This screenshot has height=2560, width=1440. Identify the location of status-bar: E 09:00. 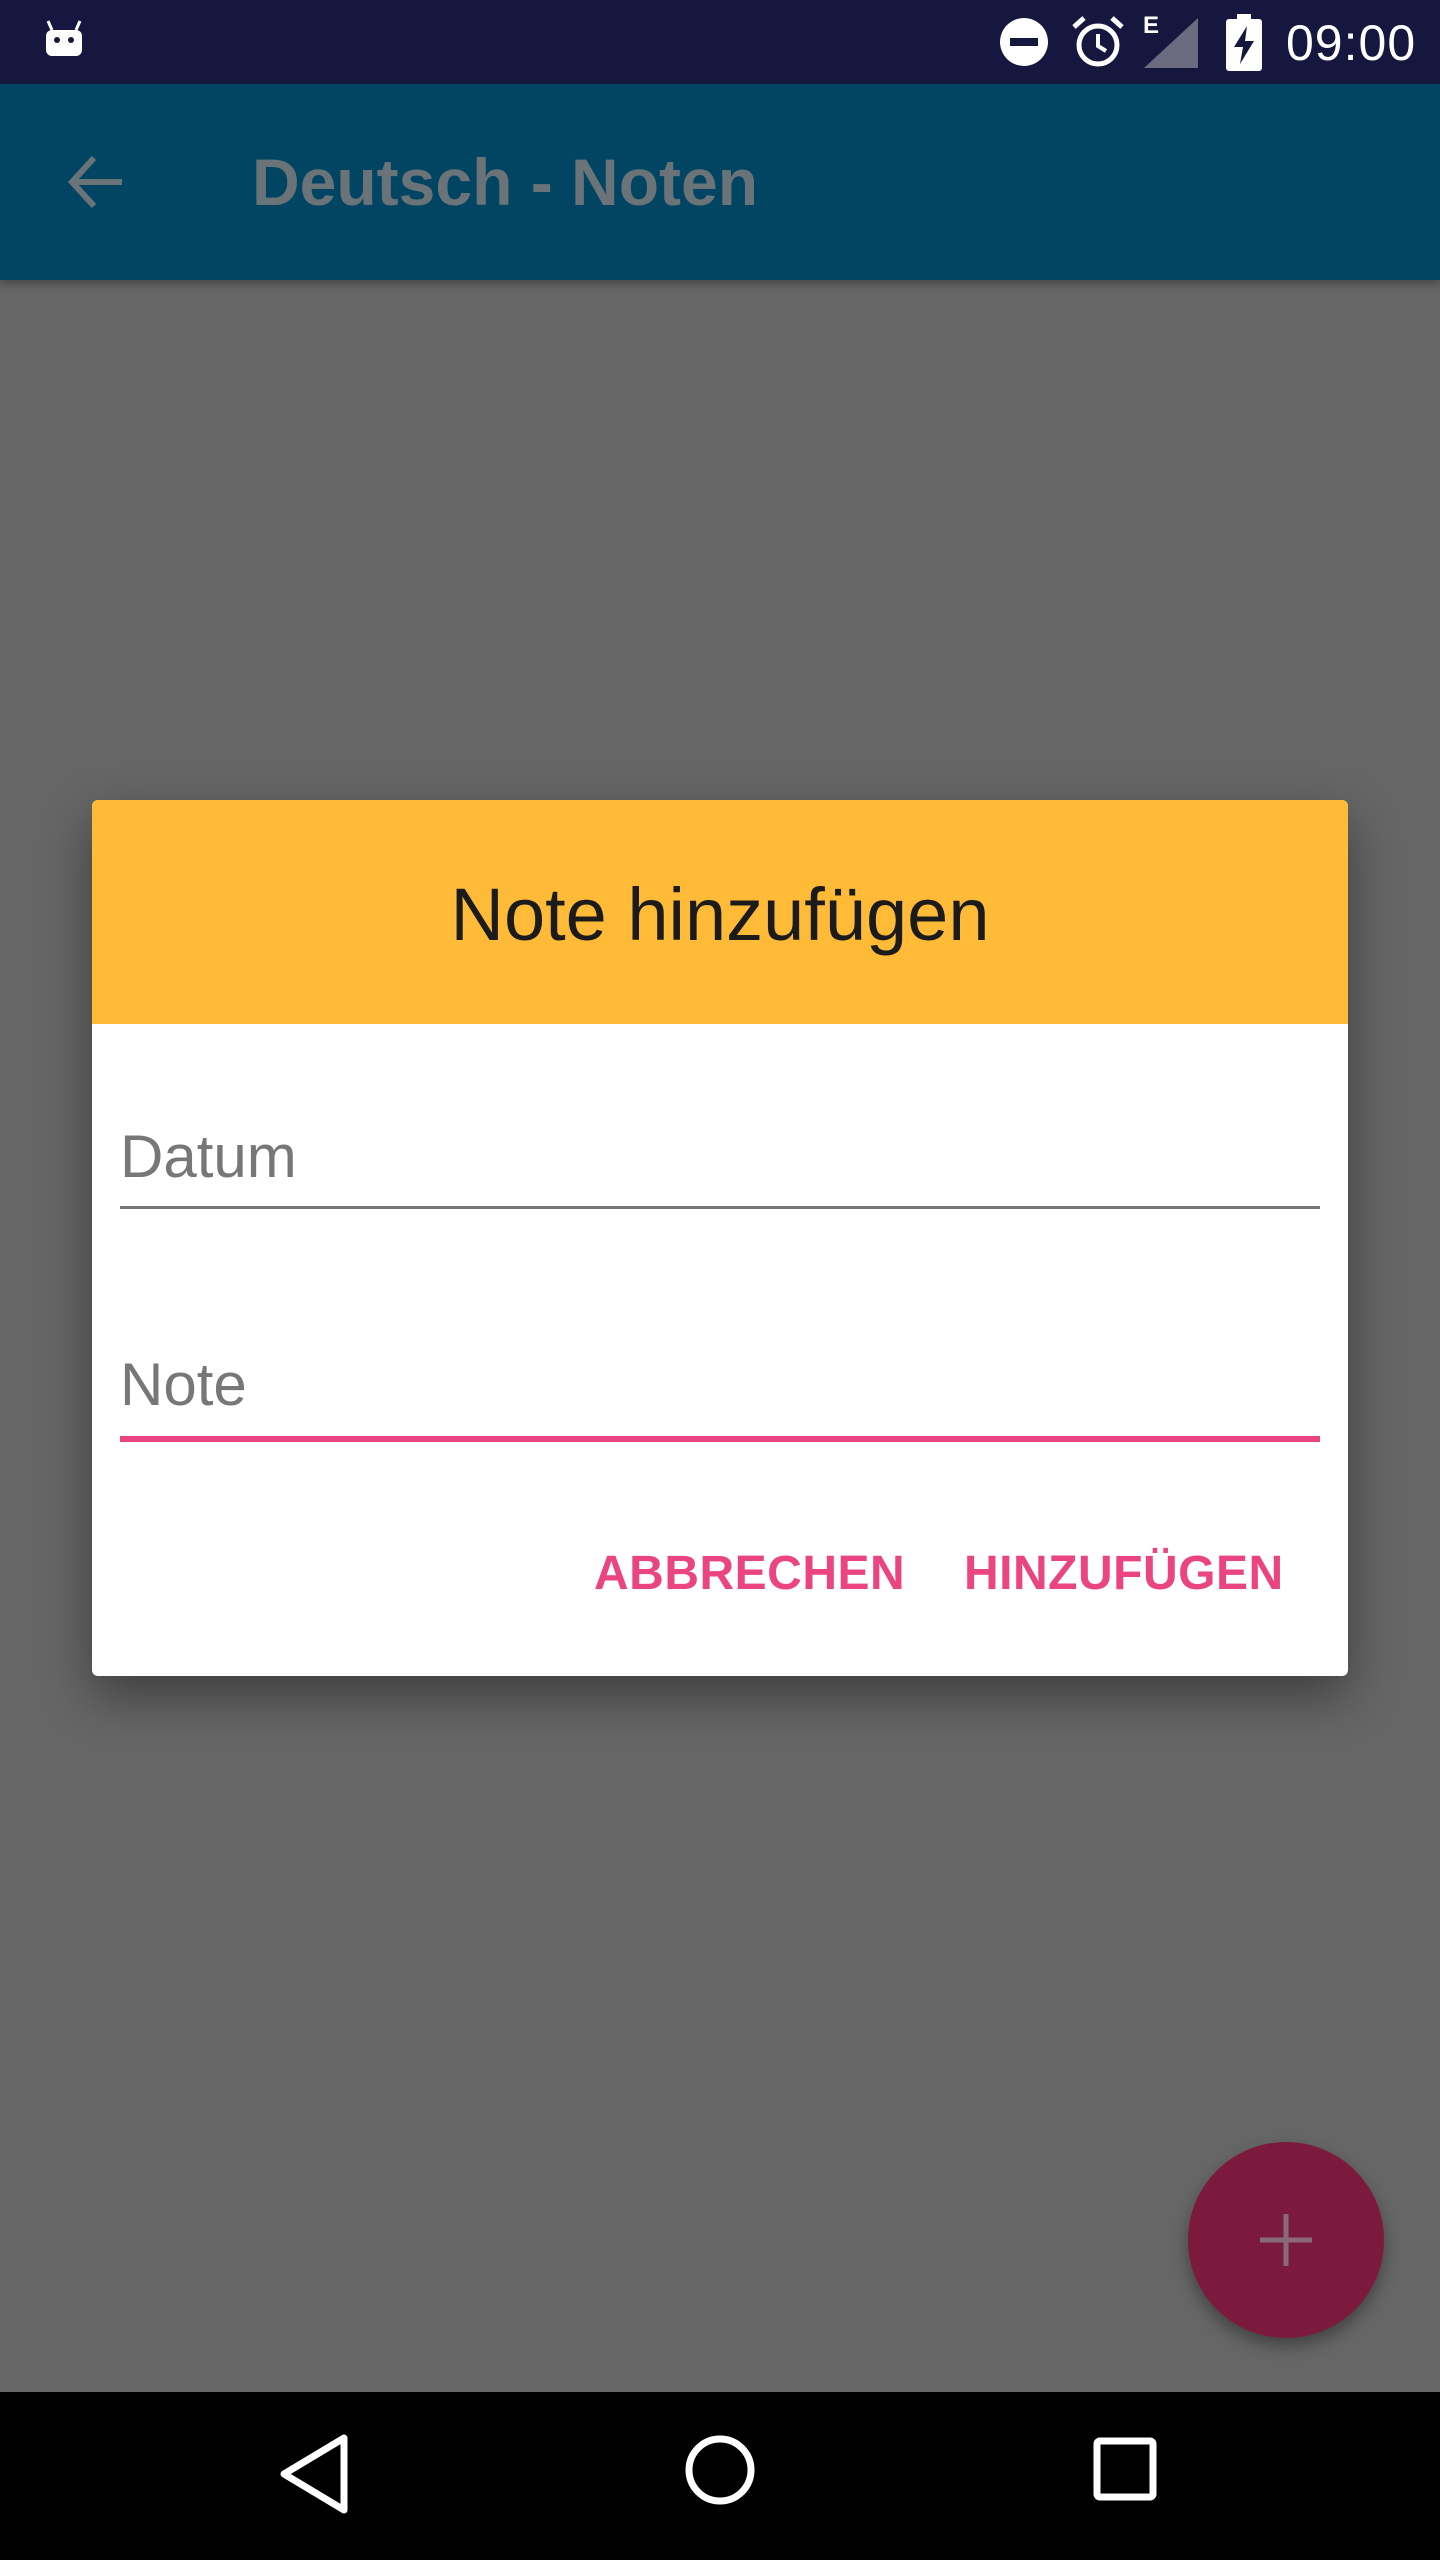
(720, 42).